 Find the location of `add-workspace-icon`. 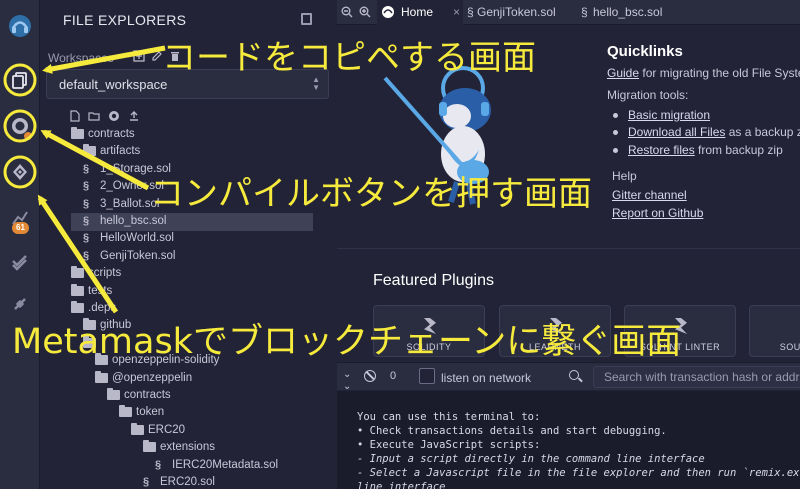

add-workspace-icon is located at coordinates (139, 56).